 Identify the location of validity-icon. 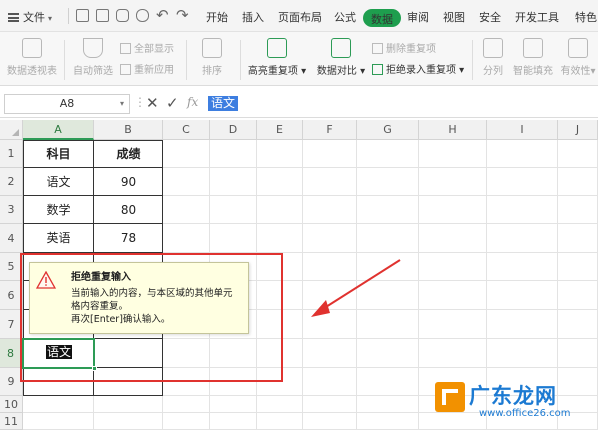
(578, 48).